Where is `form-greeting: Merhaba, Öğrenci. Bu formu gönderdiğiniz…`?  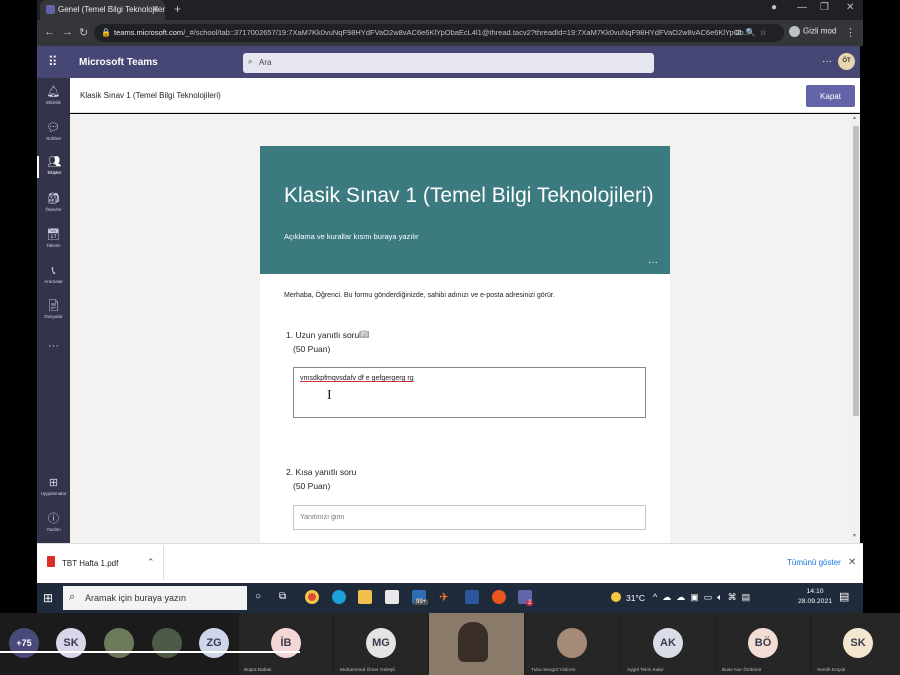 form-greeting: Merhaba, Öğrenci. Bu formu gönderdiğiniz… is located at coordinates (419, 295).